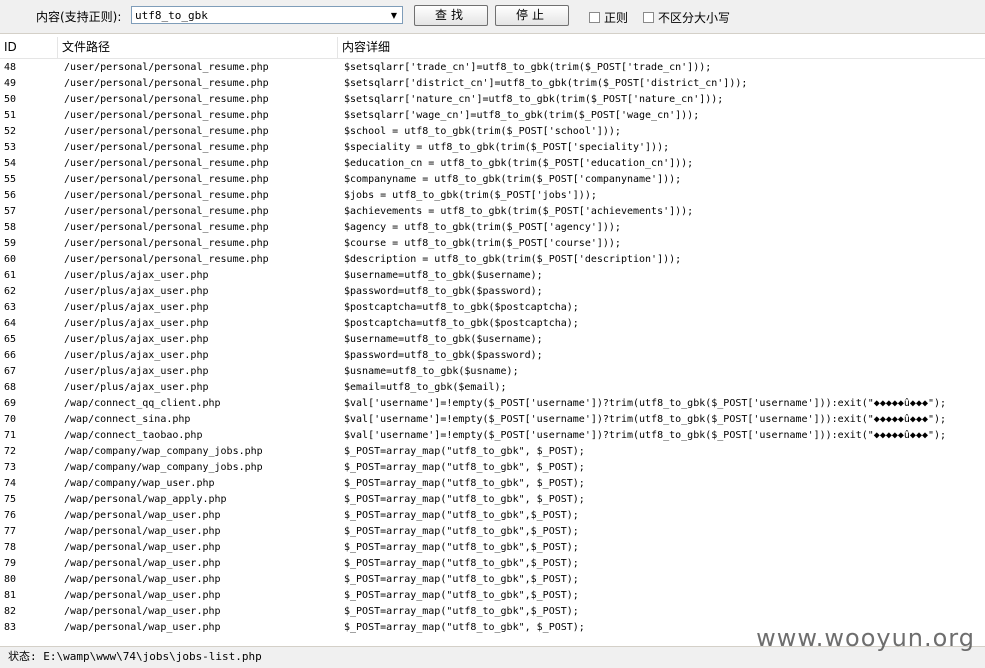  What do you see at coordinates (394, 15) in the screenshot?
I see `chevron-down-icon: ▼` at bounding box center [394, 15].